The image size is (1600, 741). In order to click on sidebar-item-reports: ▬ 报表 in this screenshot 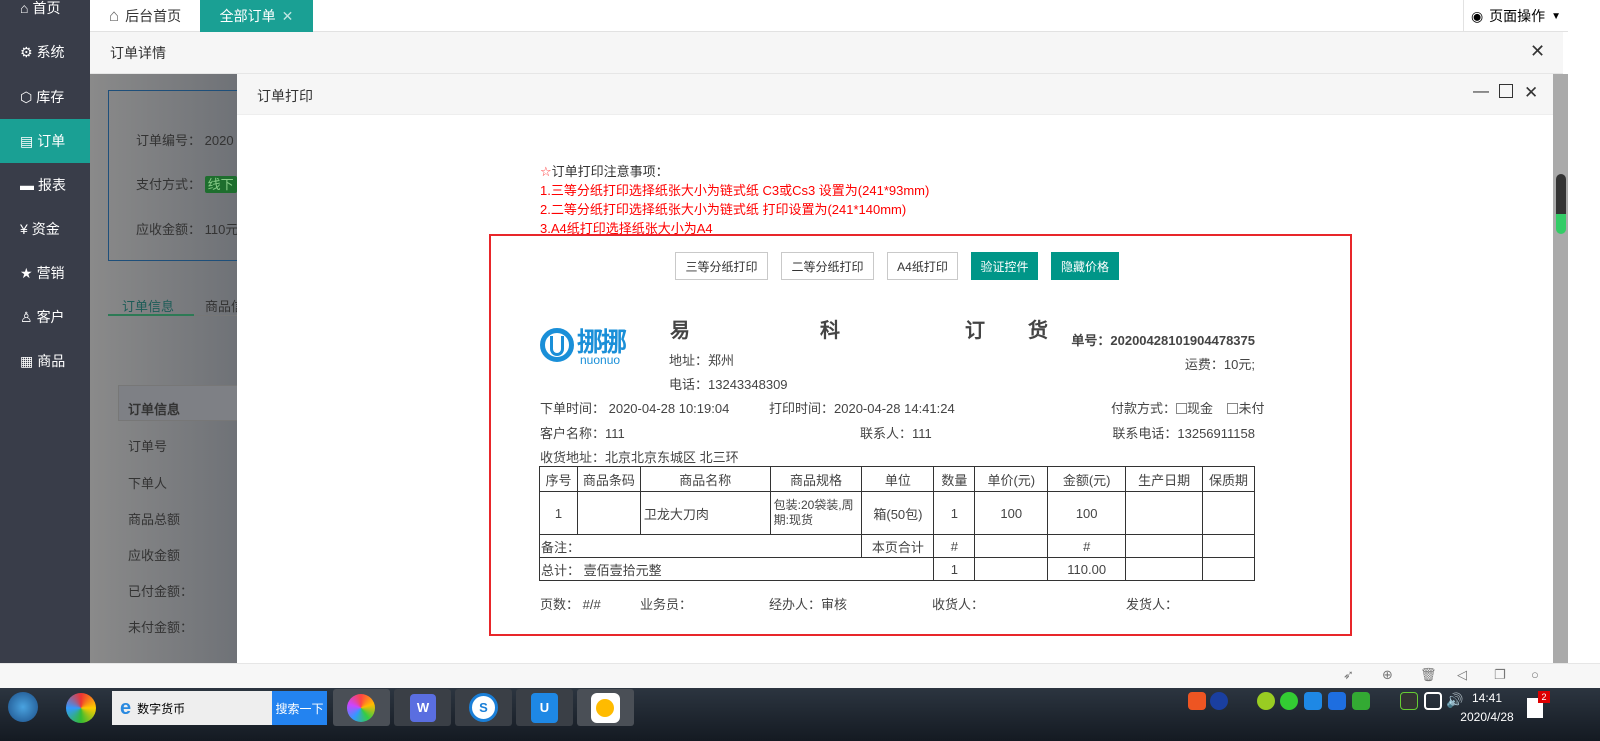, I will do `click(45, 185)`.